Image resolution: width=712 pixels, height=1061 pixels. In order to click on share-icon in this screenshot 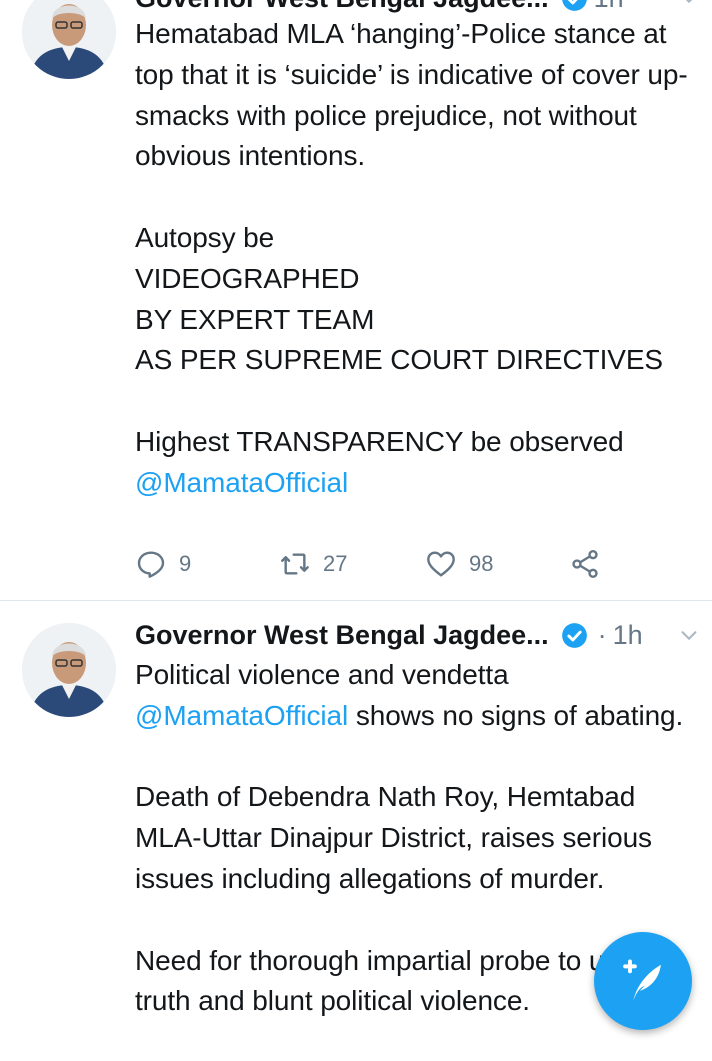, I will do `click(585, 564)`.